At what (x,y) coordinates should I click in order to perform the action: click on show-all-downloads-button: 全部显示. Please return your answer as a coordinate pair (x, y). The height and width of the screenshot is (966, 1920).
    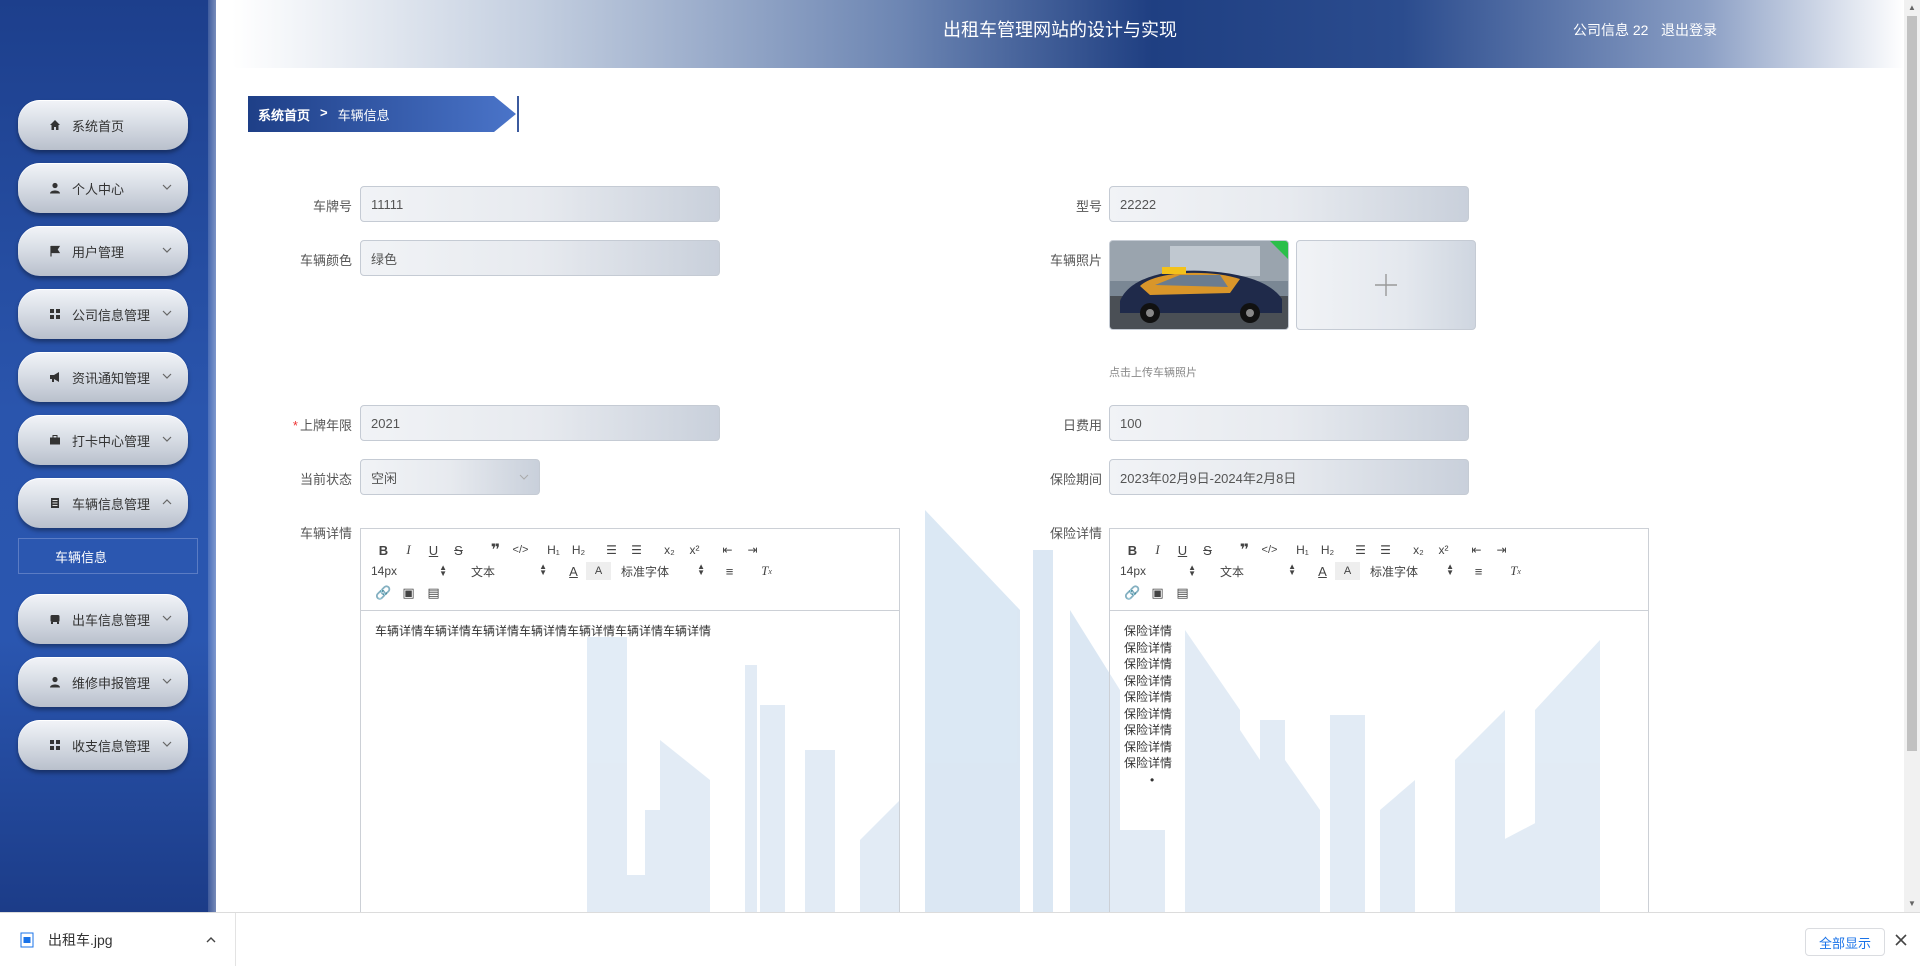
    Looking at the image, I should click on (1845, 942).